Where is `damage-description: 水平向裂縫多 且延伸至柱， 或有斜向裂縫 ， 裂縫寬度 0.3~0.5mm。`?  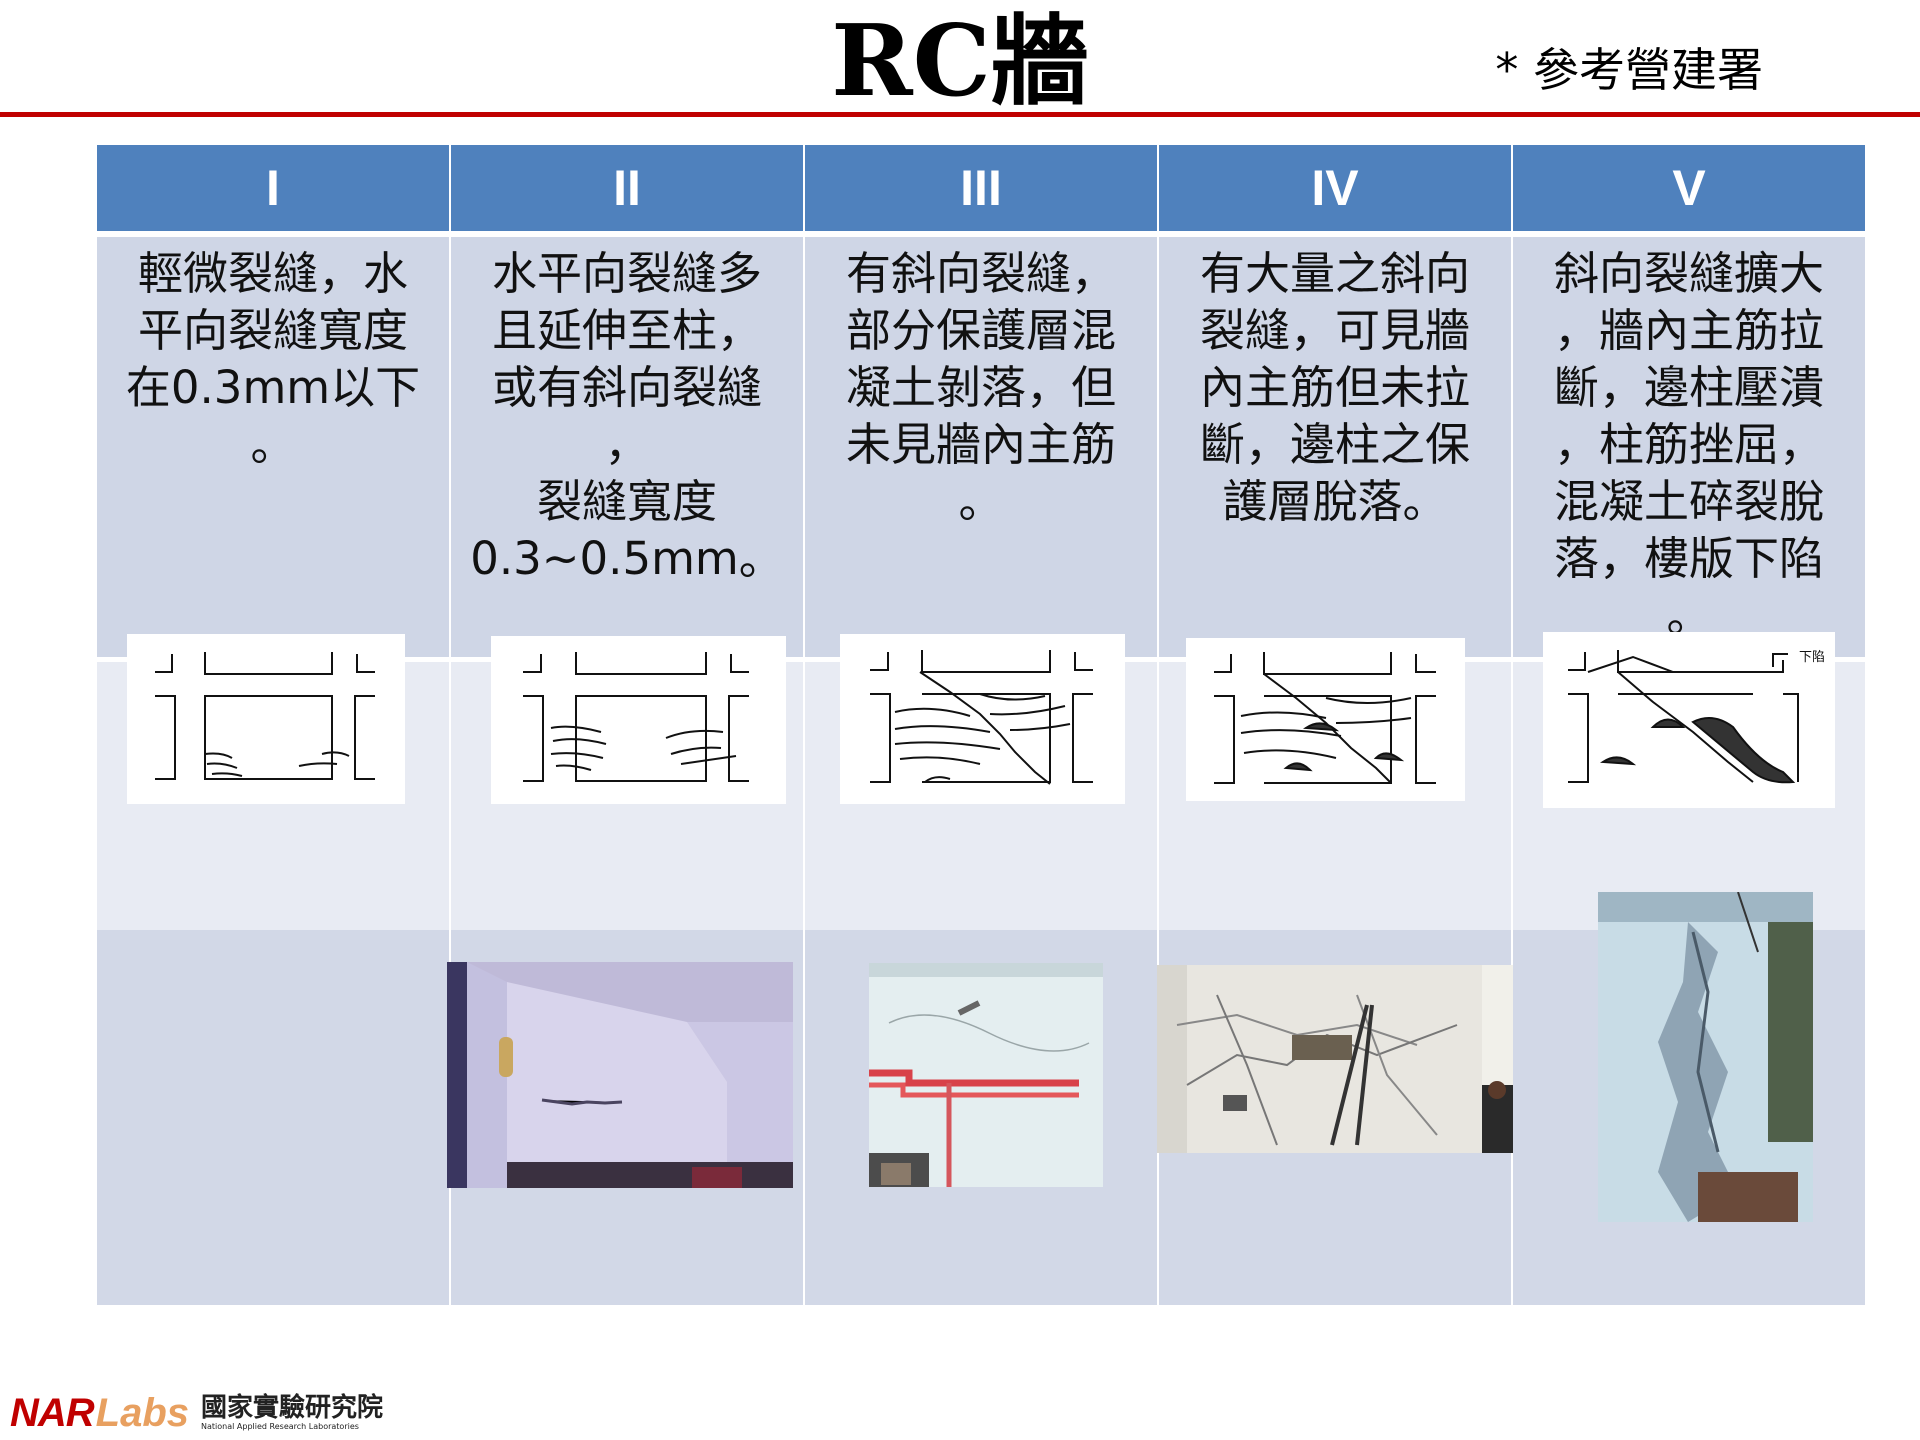 damage-description: 水平向裂縫多 且延伸至柱， 或有斜向裂縫 ， 裂縫寬度 0.3~0.5mm。 is located at coordinates (627, 416).